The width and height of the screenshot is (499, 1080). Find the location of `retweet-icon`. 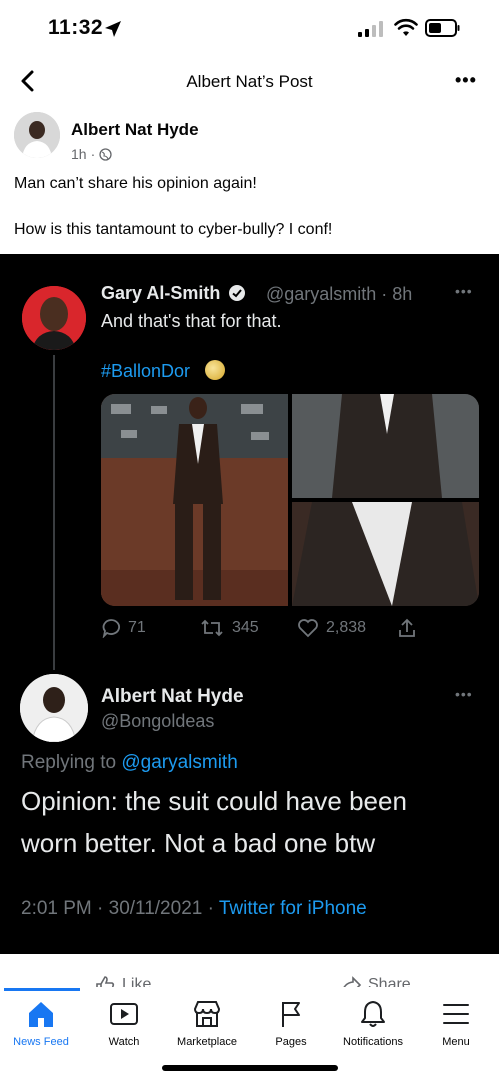

retweet-icon is located at coordinates (212, 628).